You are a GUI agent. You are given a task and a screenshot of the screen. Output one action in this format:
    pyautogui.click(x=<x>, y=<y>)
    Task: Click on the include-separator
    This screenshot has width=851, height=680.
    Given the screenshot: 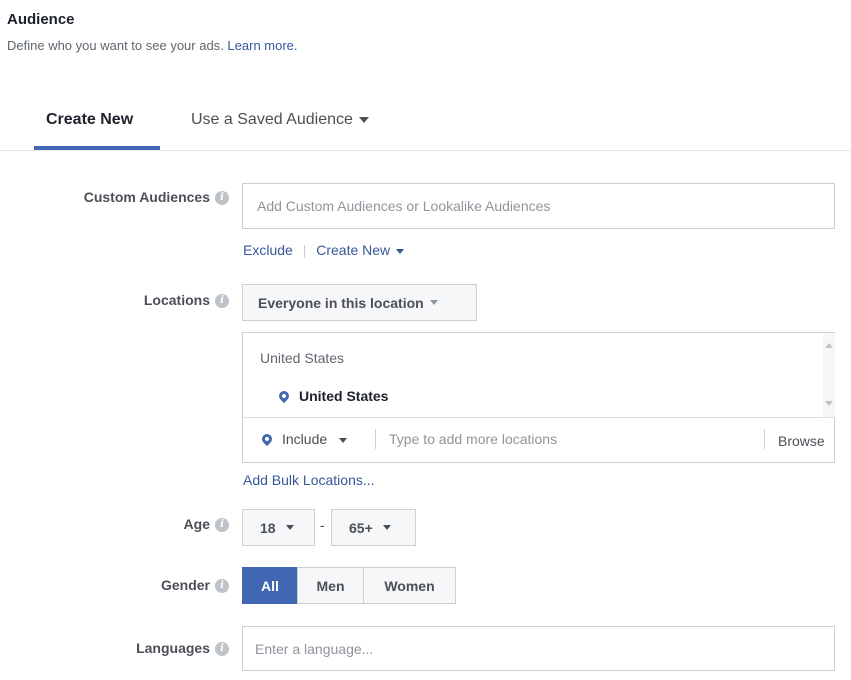 What is the action you would take?
    pyautogui.click(x=375, y=439)
    